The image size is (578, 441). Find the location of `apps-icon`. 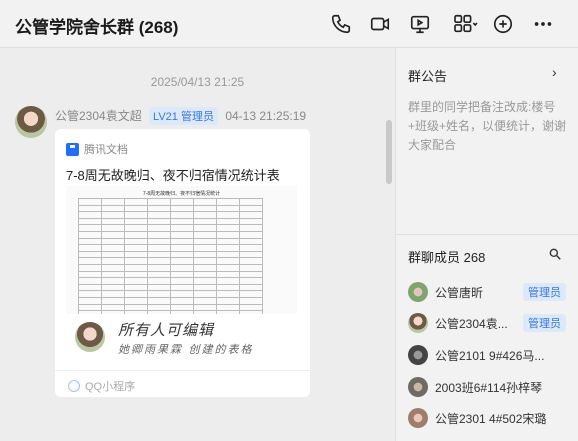

apps-icon is located at coordinates (466, 24).